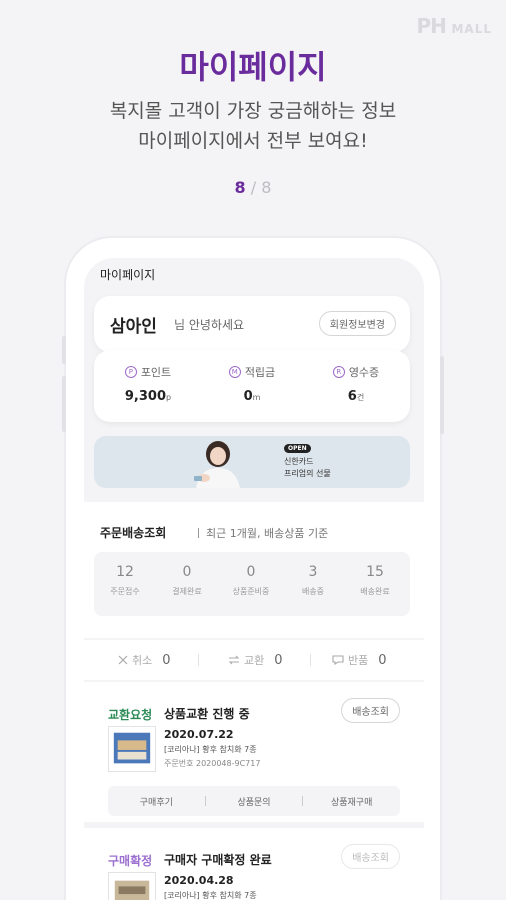 The image size is (506, 900). Describe the element at coordinates (351, 801) in the screenshot. I see `repurchase-button: 상품재구매` at that location.